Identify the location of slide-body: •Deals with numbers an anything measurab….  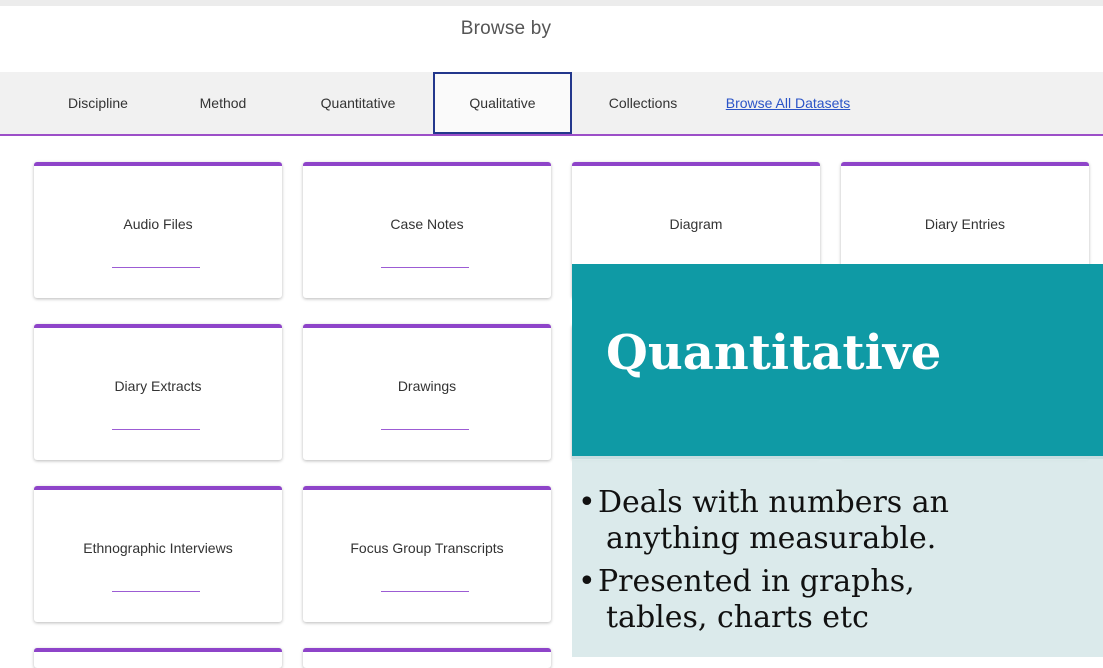
(837, 556).